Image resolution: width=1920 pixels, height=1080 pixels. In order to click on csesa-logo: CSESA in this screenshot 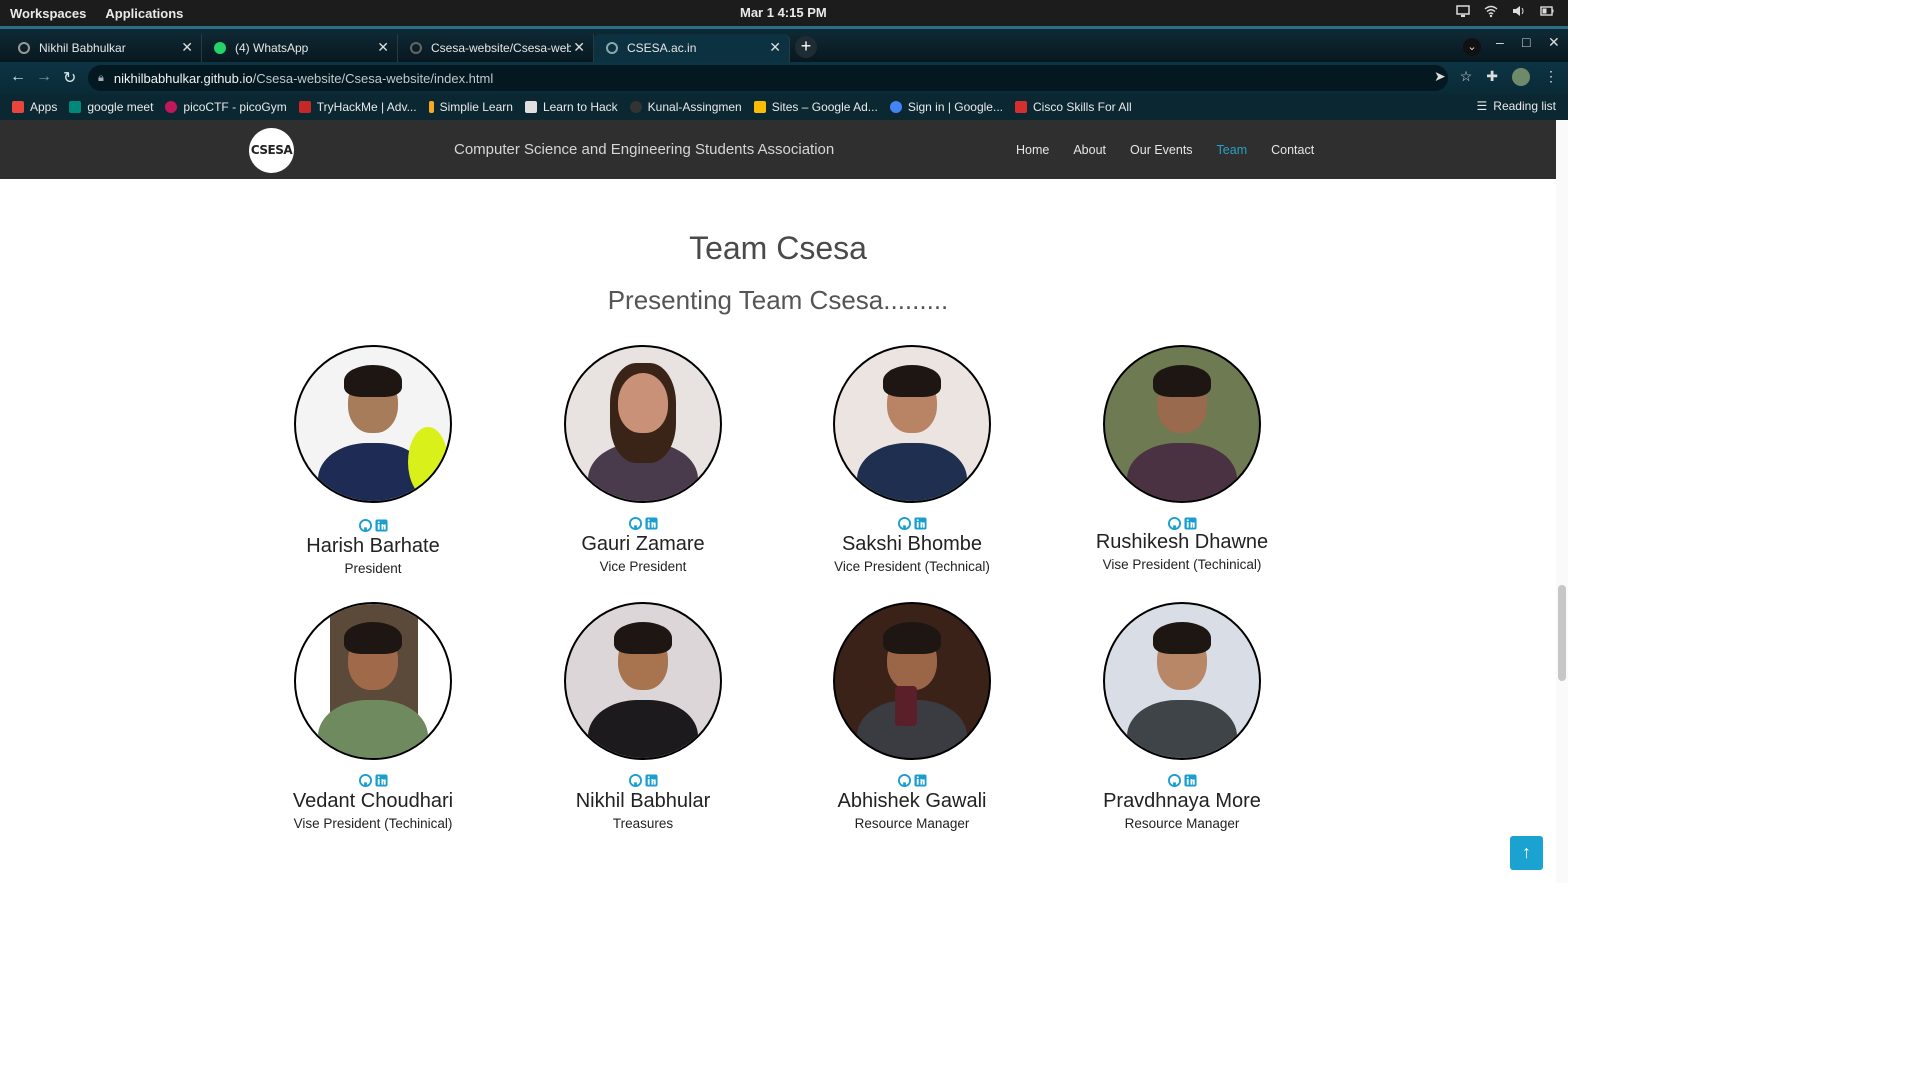, I will do `click(271, 150)`.